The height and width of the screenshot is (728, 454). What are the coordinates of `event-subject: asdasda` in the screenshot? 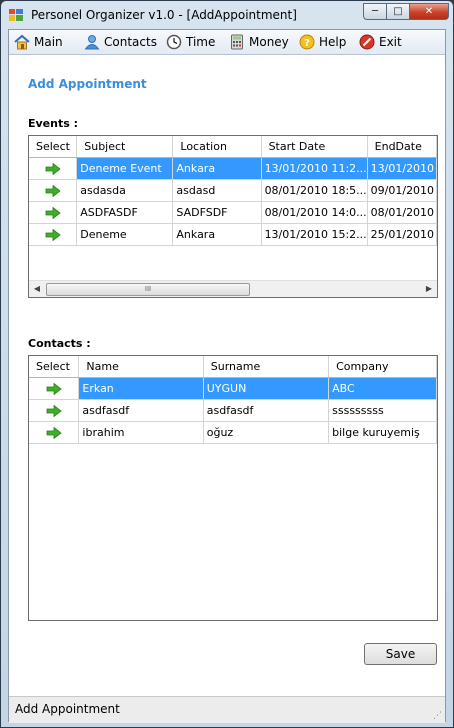 It's located at (125, 190).